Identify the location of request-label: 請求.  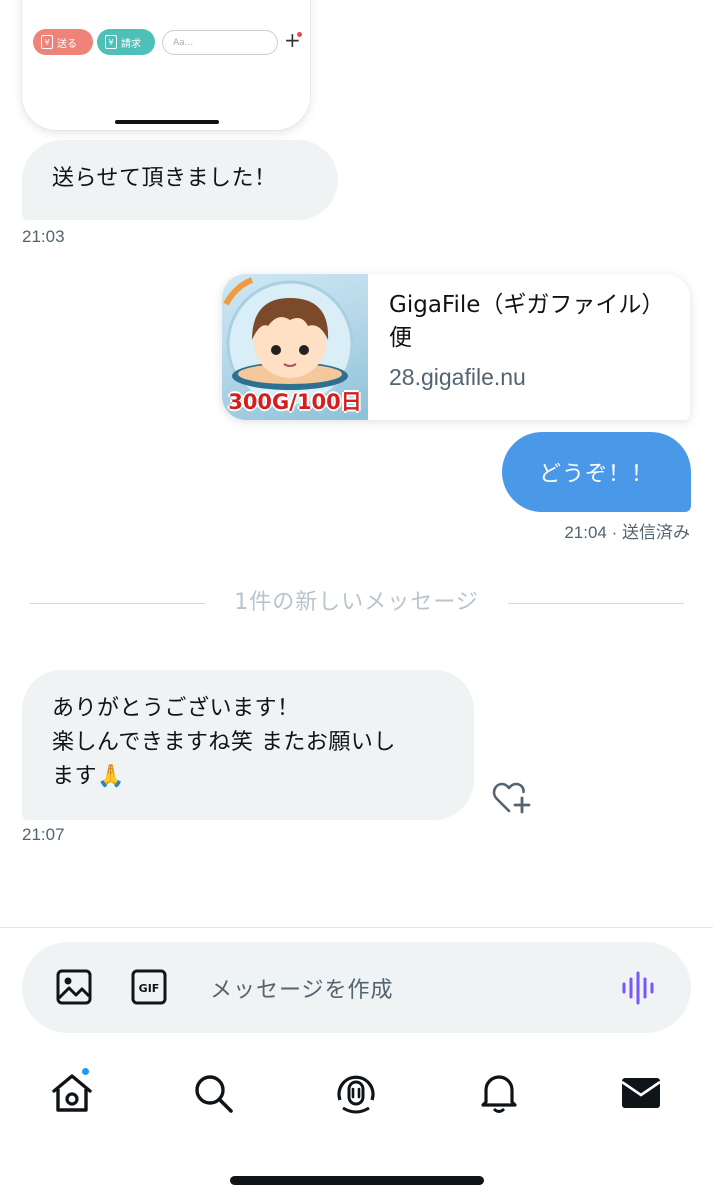
(131, 44).